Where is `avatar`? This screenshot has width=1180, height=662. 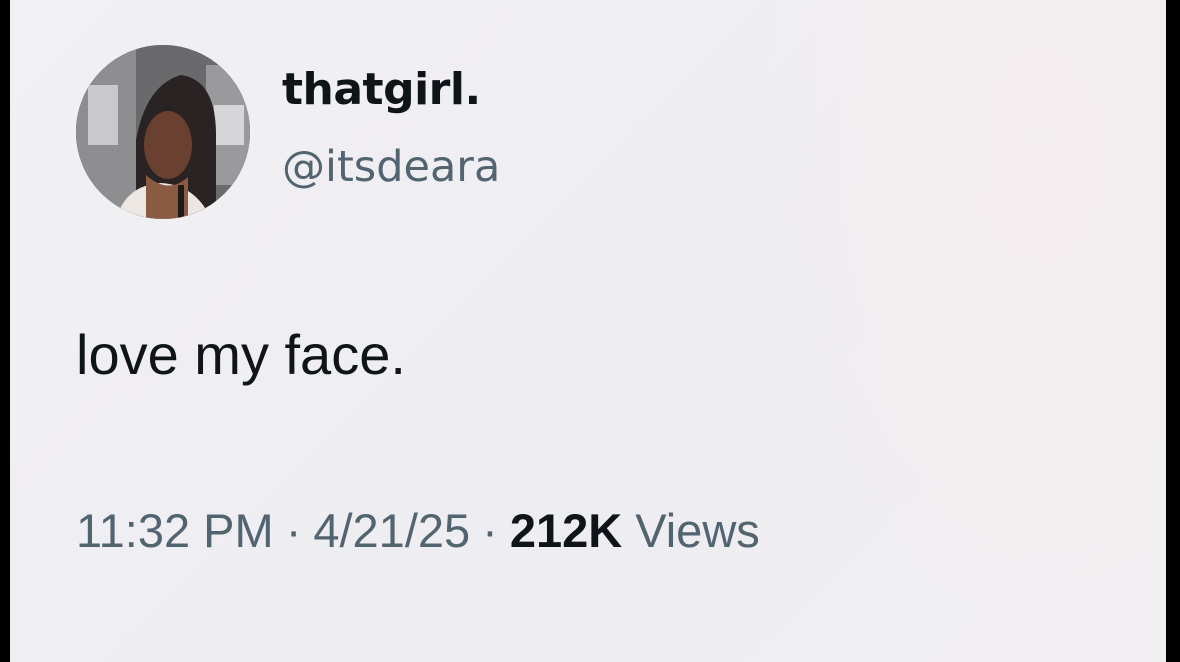
avatar is located at coordinates (163, 132).